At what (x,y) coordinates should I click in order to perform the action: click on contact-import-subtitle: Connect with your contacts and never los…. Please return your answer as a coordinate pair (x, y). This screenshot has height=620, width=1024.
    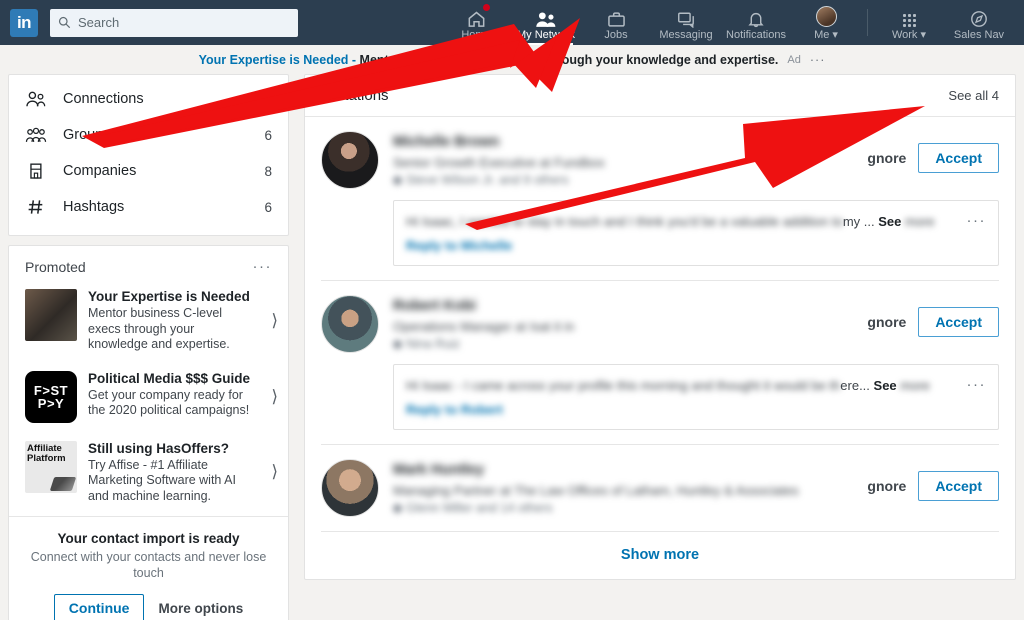
    Looking at the image, I should click on (148, 565).